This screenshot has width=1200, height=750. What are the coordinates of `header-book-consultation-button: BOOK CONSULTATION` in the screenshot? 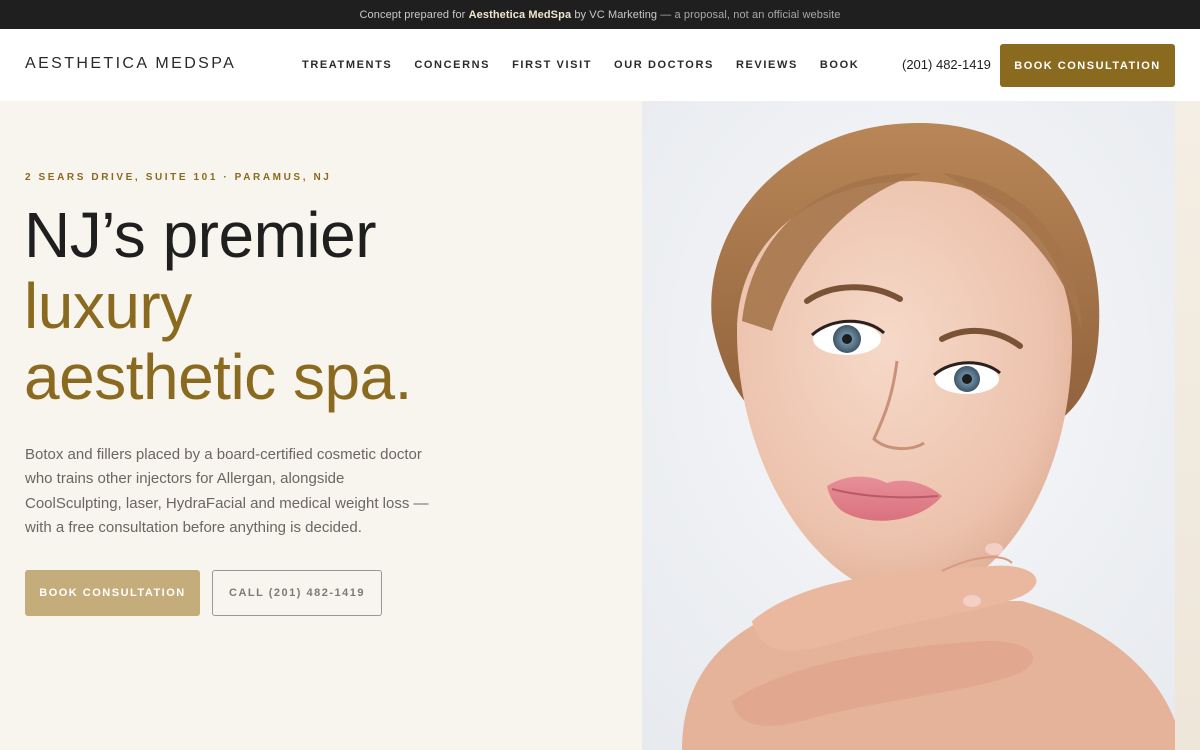 It's located at (1087, 65).